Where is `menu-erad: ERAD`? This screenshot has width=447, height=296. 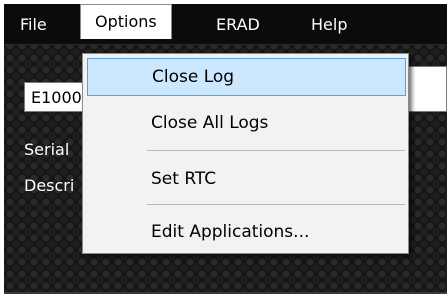
menu-erad: ERAD is located at coordinates (238, 25).